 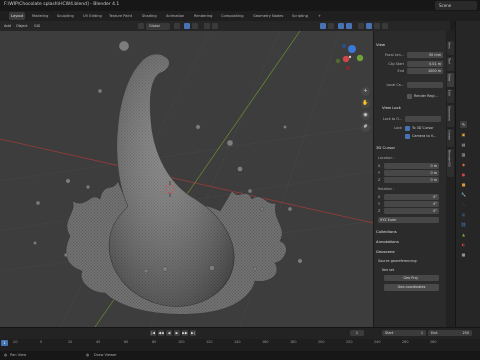 I want to click on rot-z-field: 0°, so click(x=411, y=211).